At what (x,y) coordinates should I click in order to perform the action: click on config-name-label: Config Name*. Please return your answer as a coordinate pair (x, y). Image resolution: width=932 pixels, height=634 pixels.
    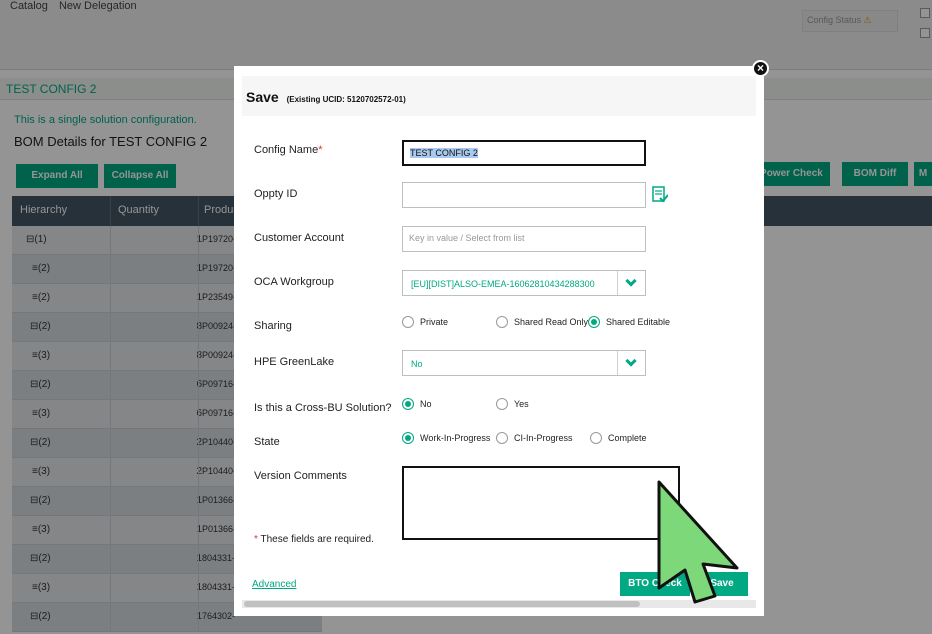
    Looking at the image, I should click on (288, 150).